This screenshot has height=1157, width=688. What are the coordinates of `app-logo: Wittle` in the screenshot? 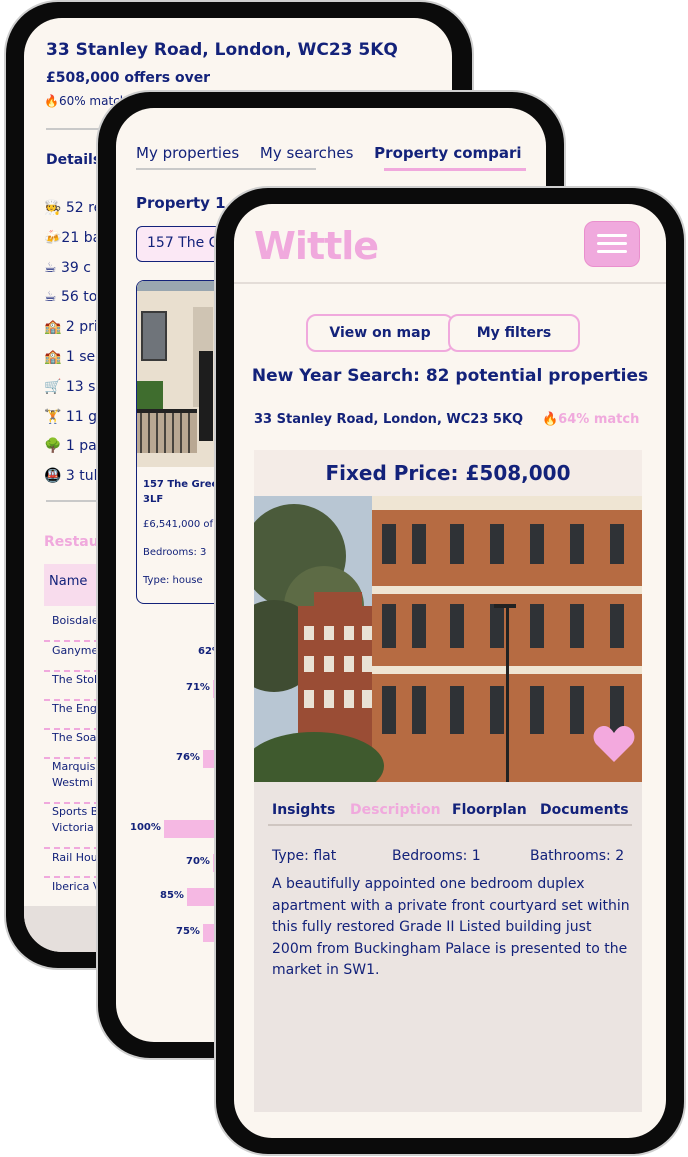 It's located at (316, 246).